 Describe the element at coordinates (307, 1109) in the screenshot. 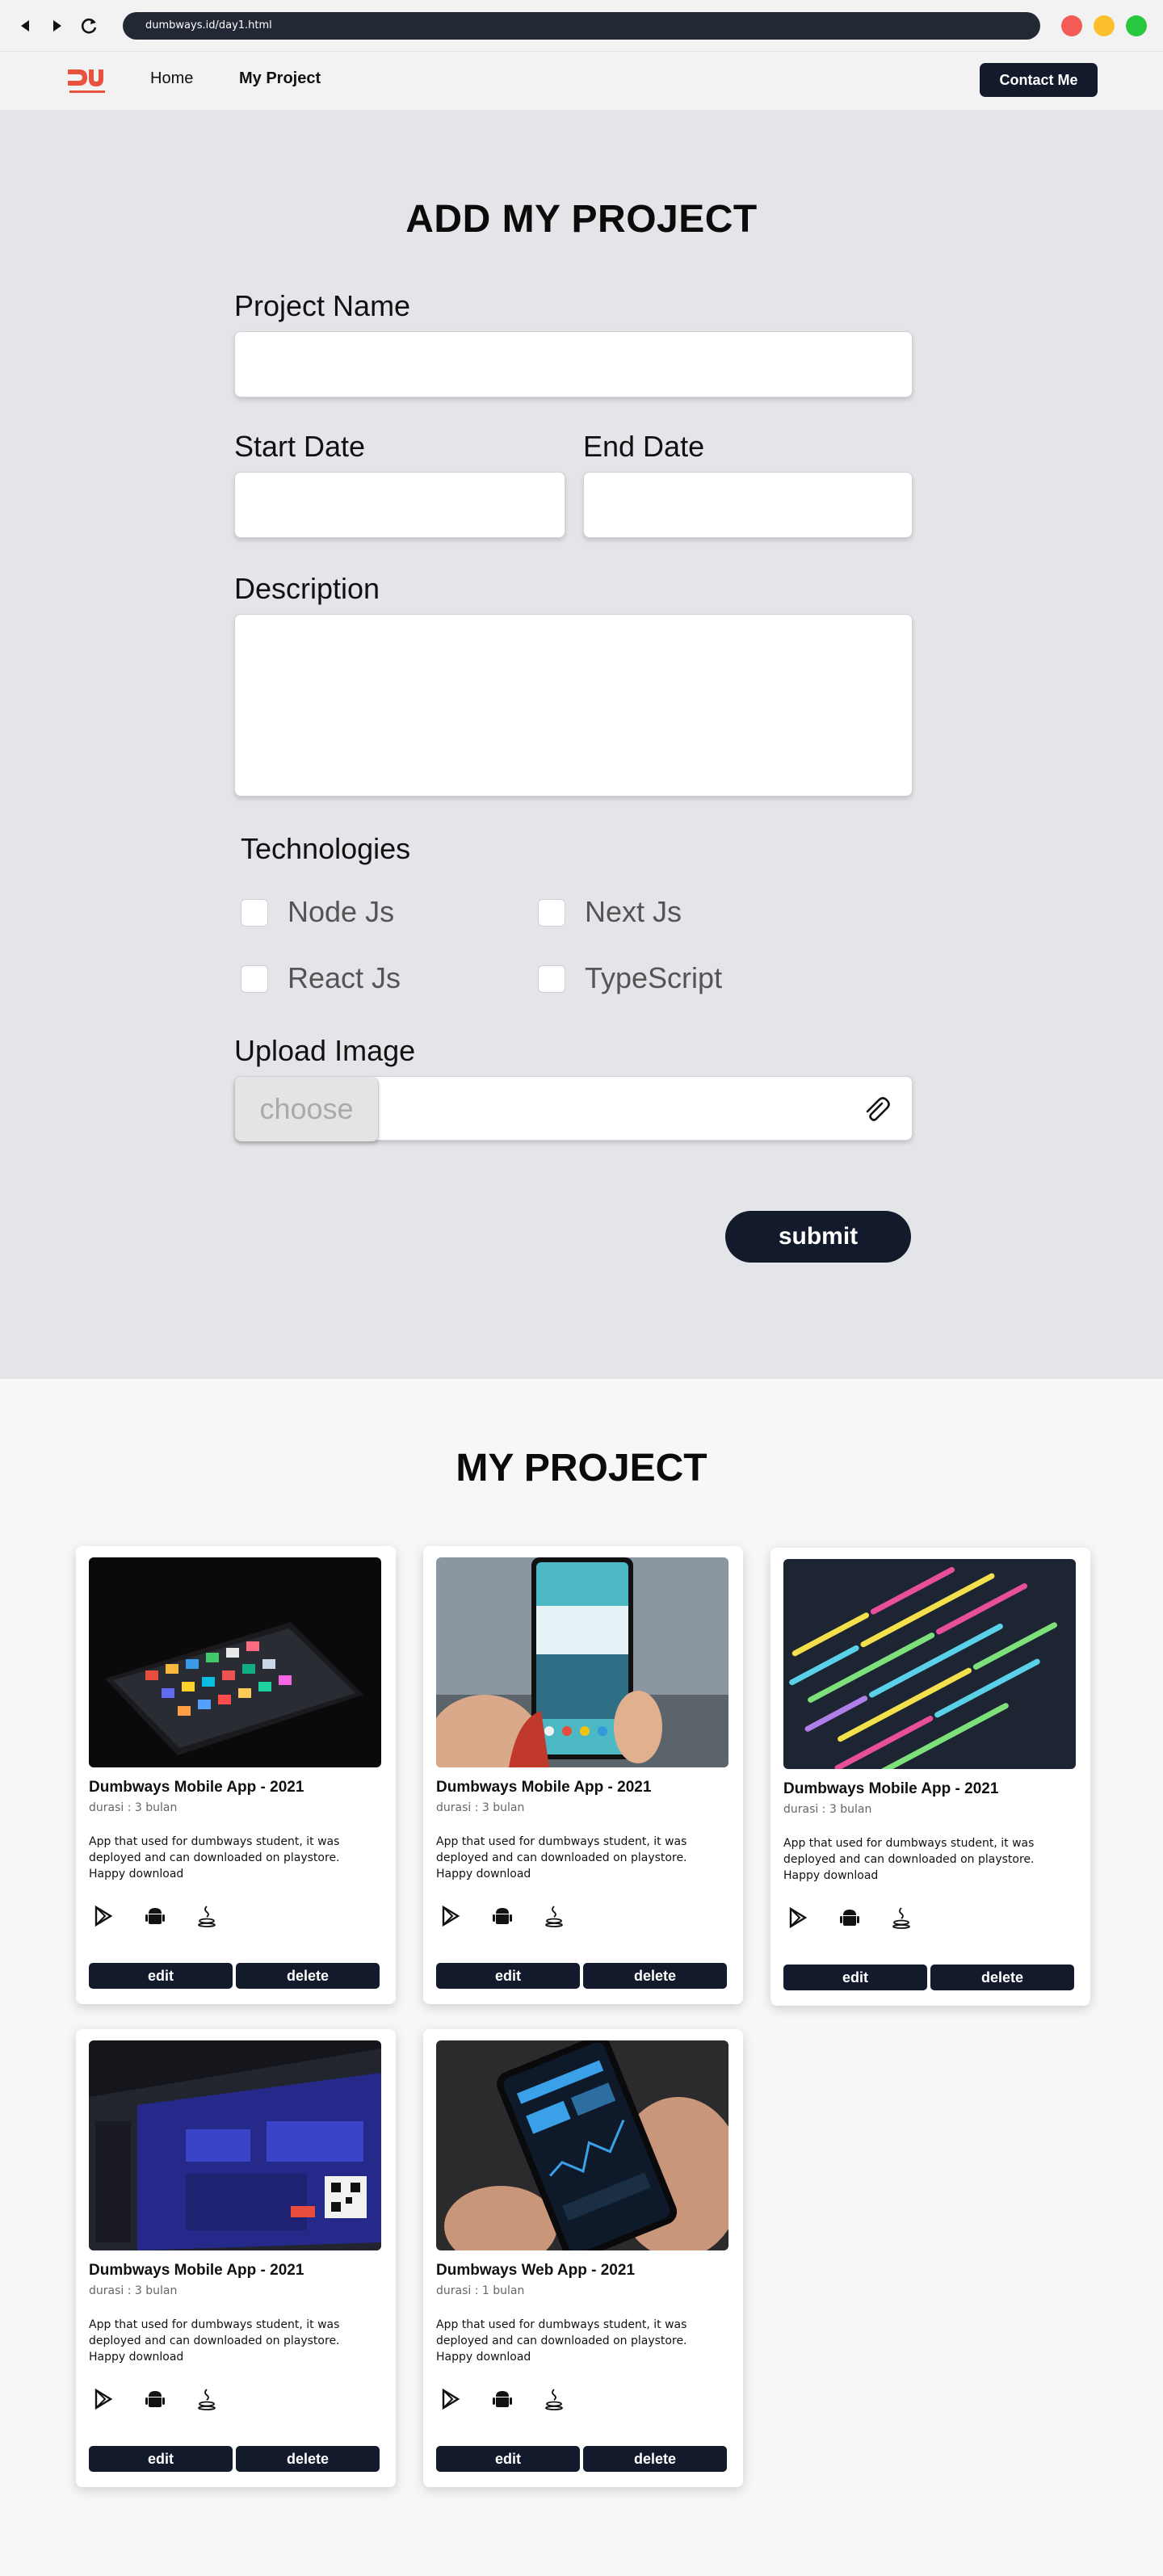

I see `choose-file-button: choose` at that location.